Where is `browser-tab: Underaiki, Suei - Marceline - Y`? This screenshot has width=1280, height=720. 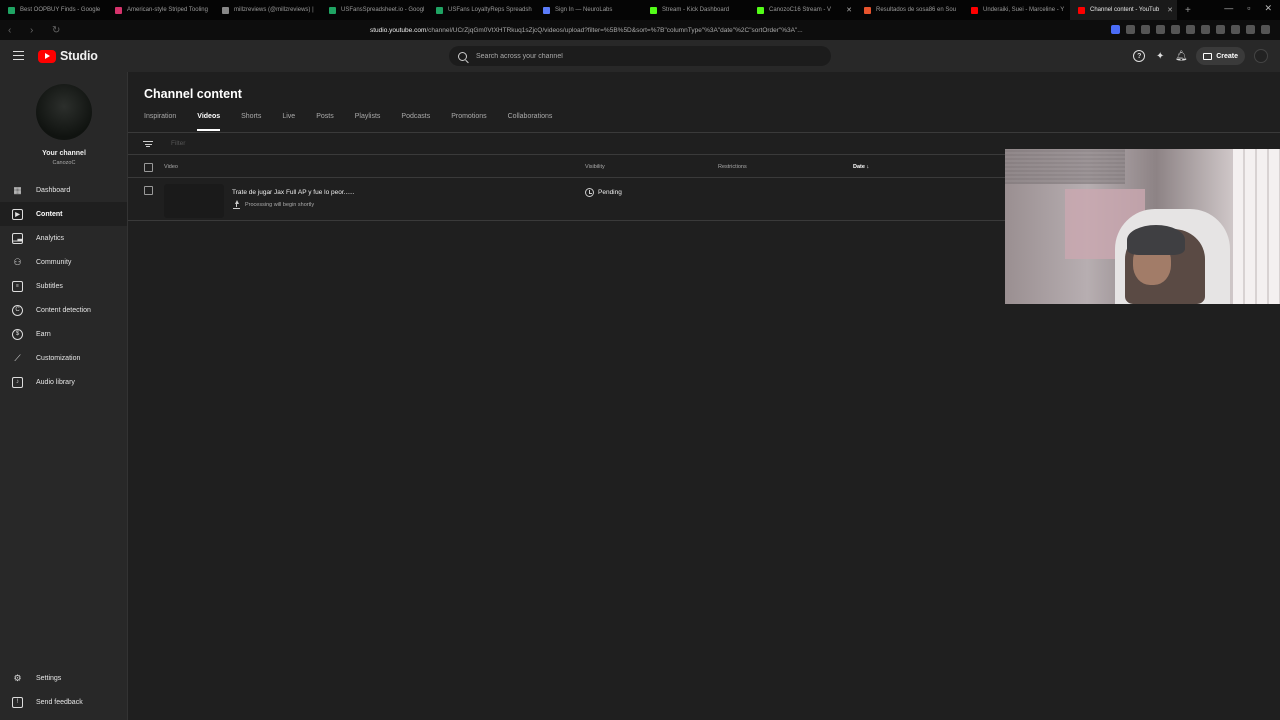 browser-tab: Underaiki, Suei - Marceline - Y is located at coordinates (1016, 10).